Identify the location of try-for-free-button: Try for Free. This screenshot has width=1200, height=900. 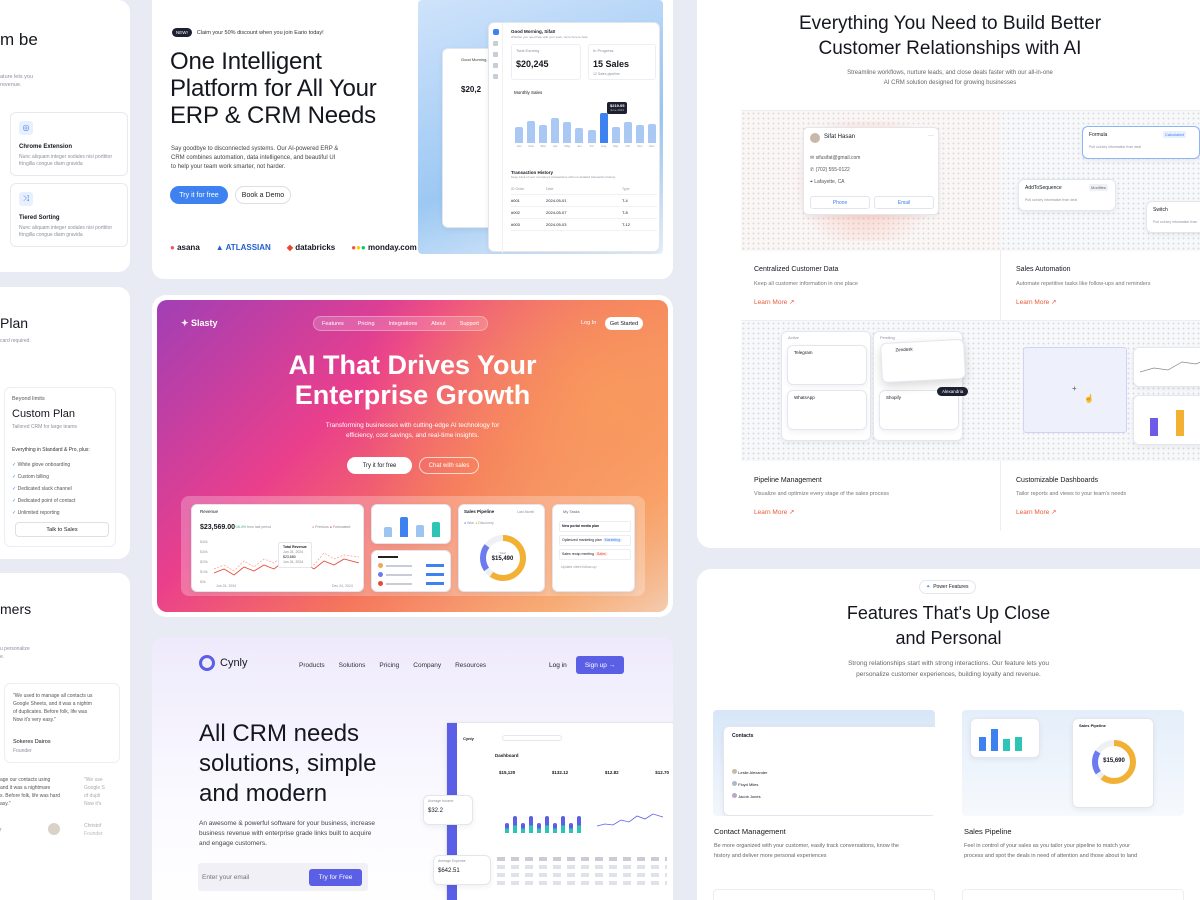
(335, 877).